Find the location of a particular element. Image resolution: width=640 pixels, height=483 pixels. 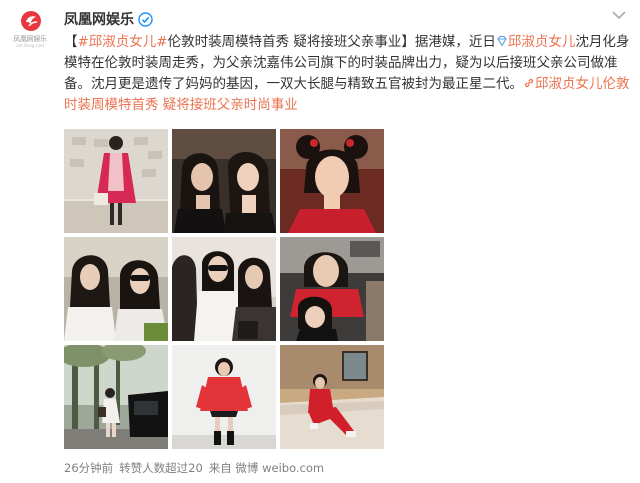

chevron-down-icon is located at coordinates (619, 15).